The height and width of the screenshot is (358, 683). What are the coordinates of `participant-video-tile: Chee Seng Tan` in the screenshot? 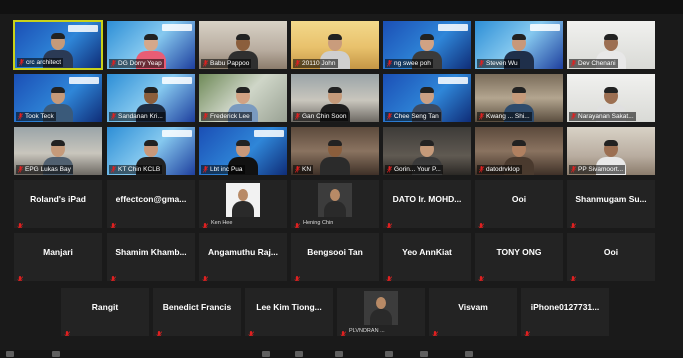 It's located at (427, 98).